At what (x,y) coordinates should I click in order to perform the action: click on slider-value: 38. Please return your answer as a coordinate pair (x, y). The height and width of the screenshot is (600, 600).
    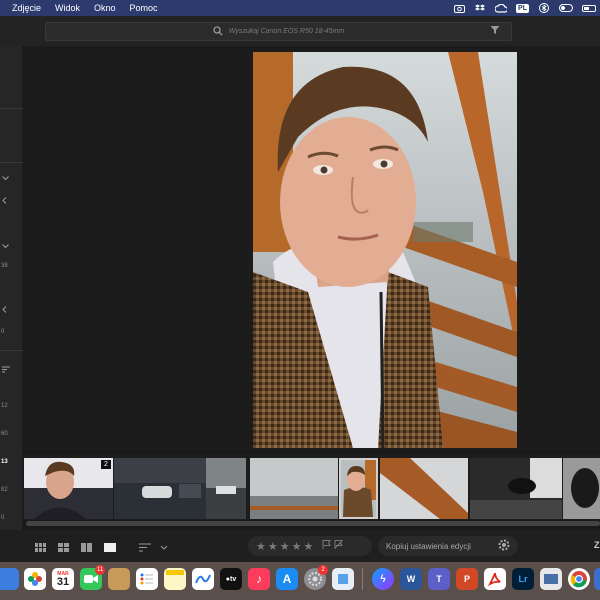
    Looking at the image, I should click on (4, 266).